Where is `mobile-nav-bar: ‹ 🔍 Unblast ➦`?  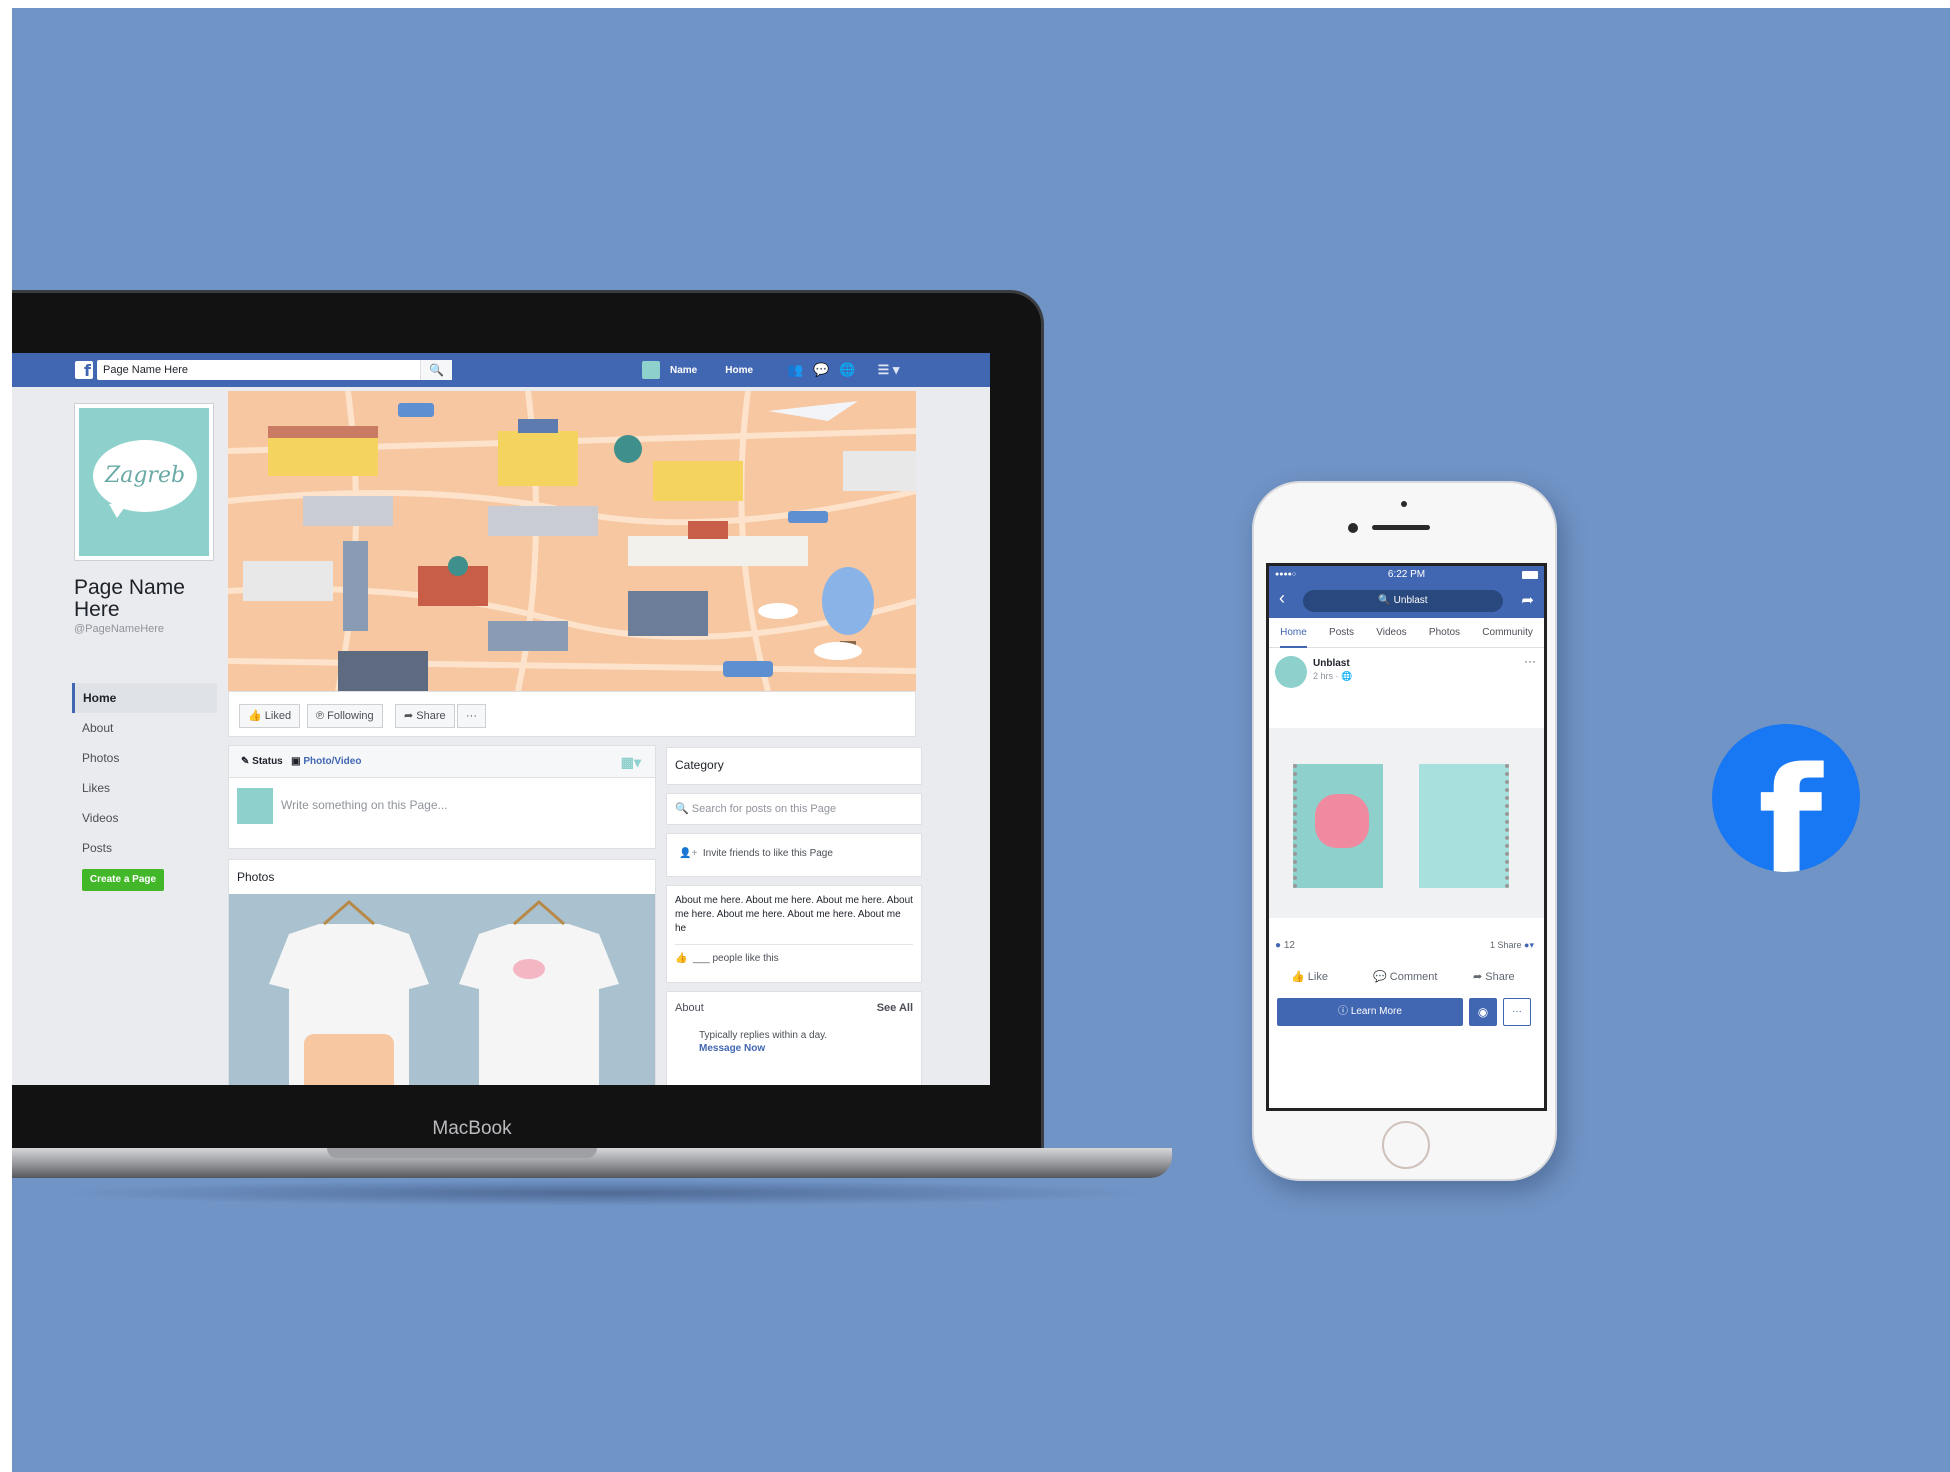
mobile-nav-bar: ‹ 🔍 Unblast ➦ is located at coordinates (1406, 601).